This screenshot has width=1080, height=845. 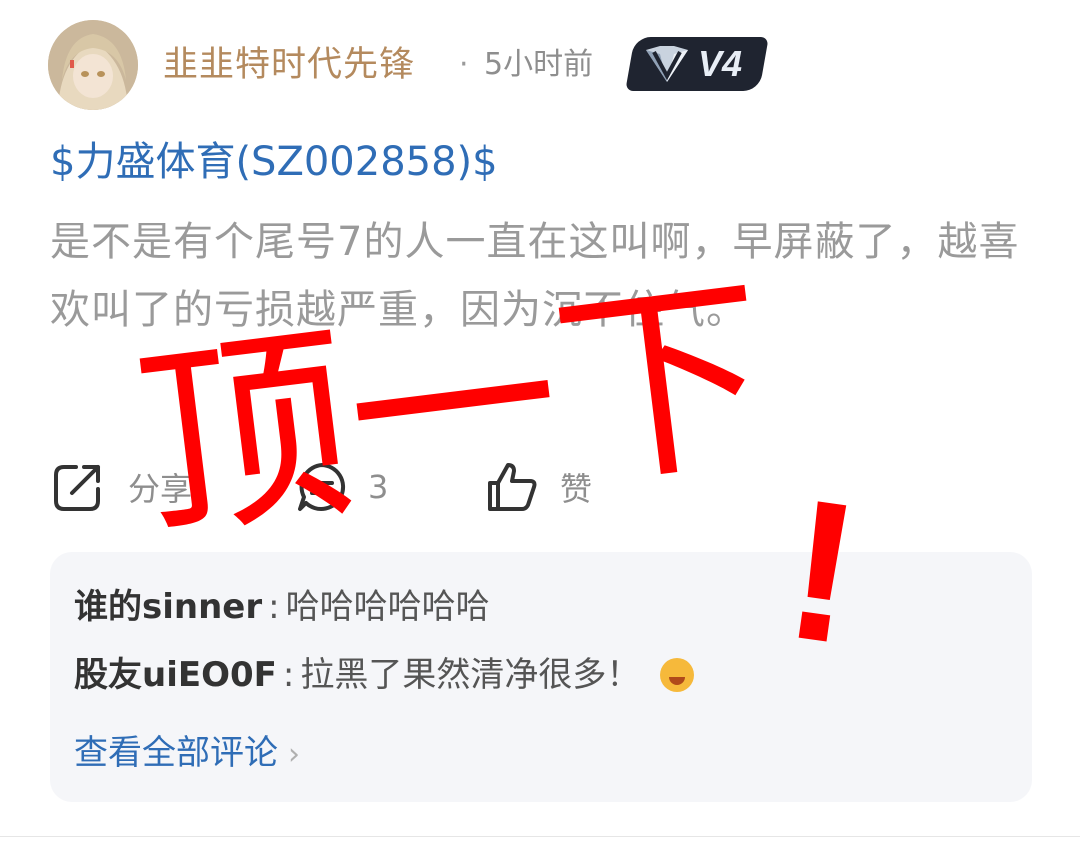 I want to click on diamond-icon, so click(x=667, y=64).